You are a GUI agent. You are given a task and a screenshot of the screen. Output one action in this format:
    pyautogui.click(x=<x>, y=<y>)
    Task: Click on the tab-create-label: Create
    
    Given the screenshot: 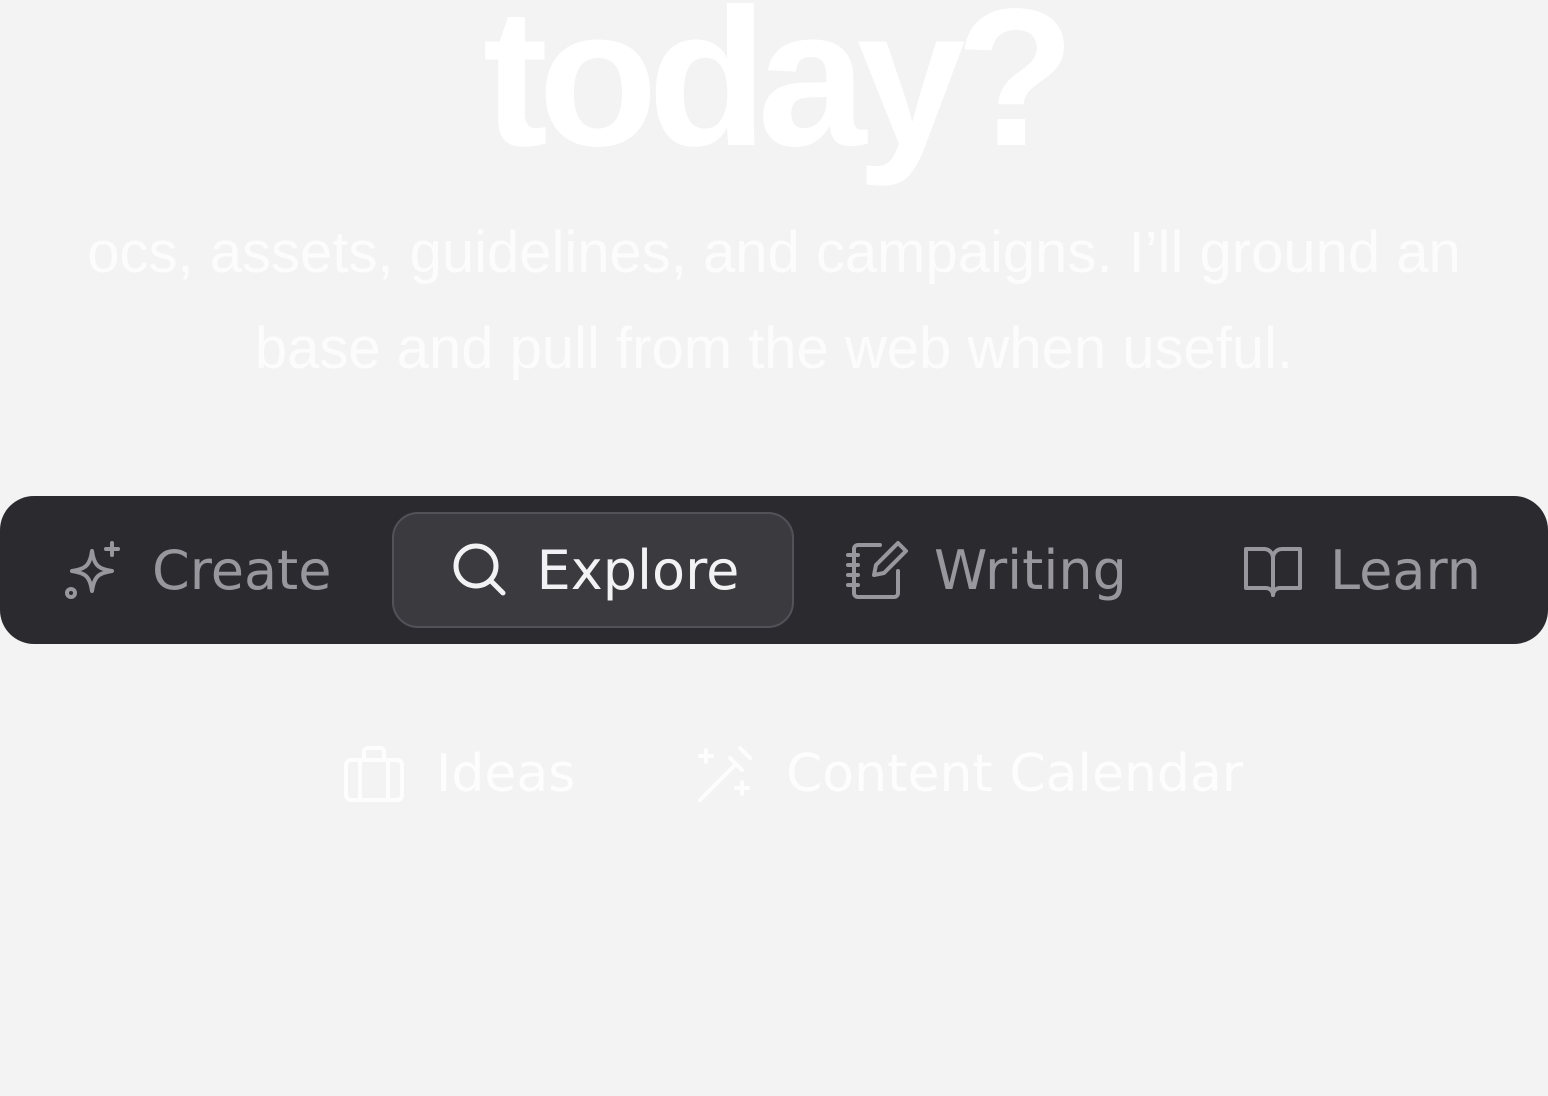 What is the action you would take?
    pyautogui.click(x=242, y=570)
    